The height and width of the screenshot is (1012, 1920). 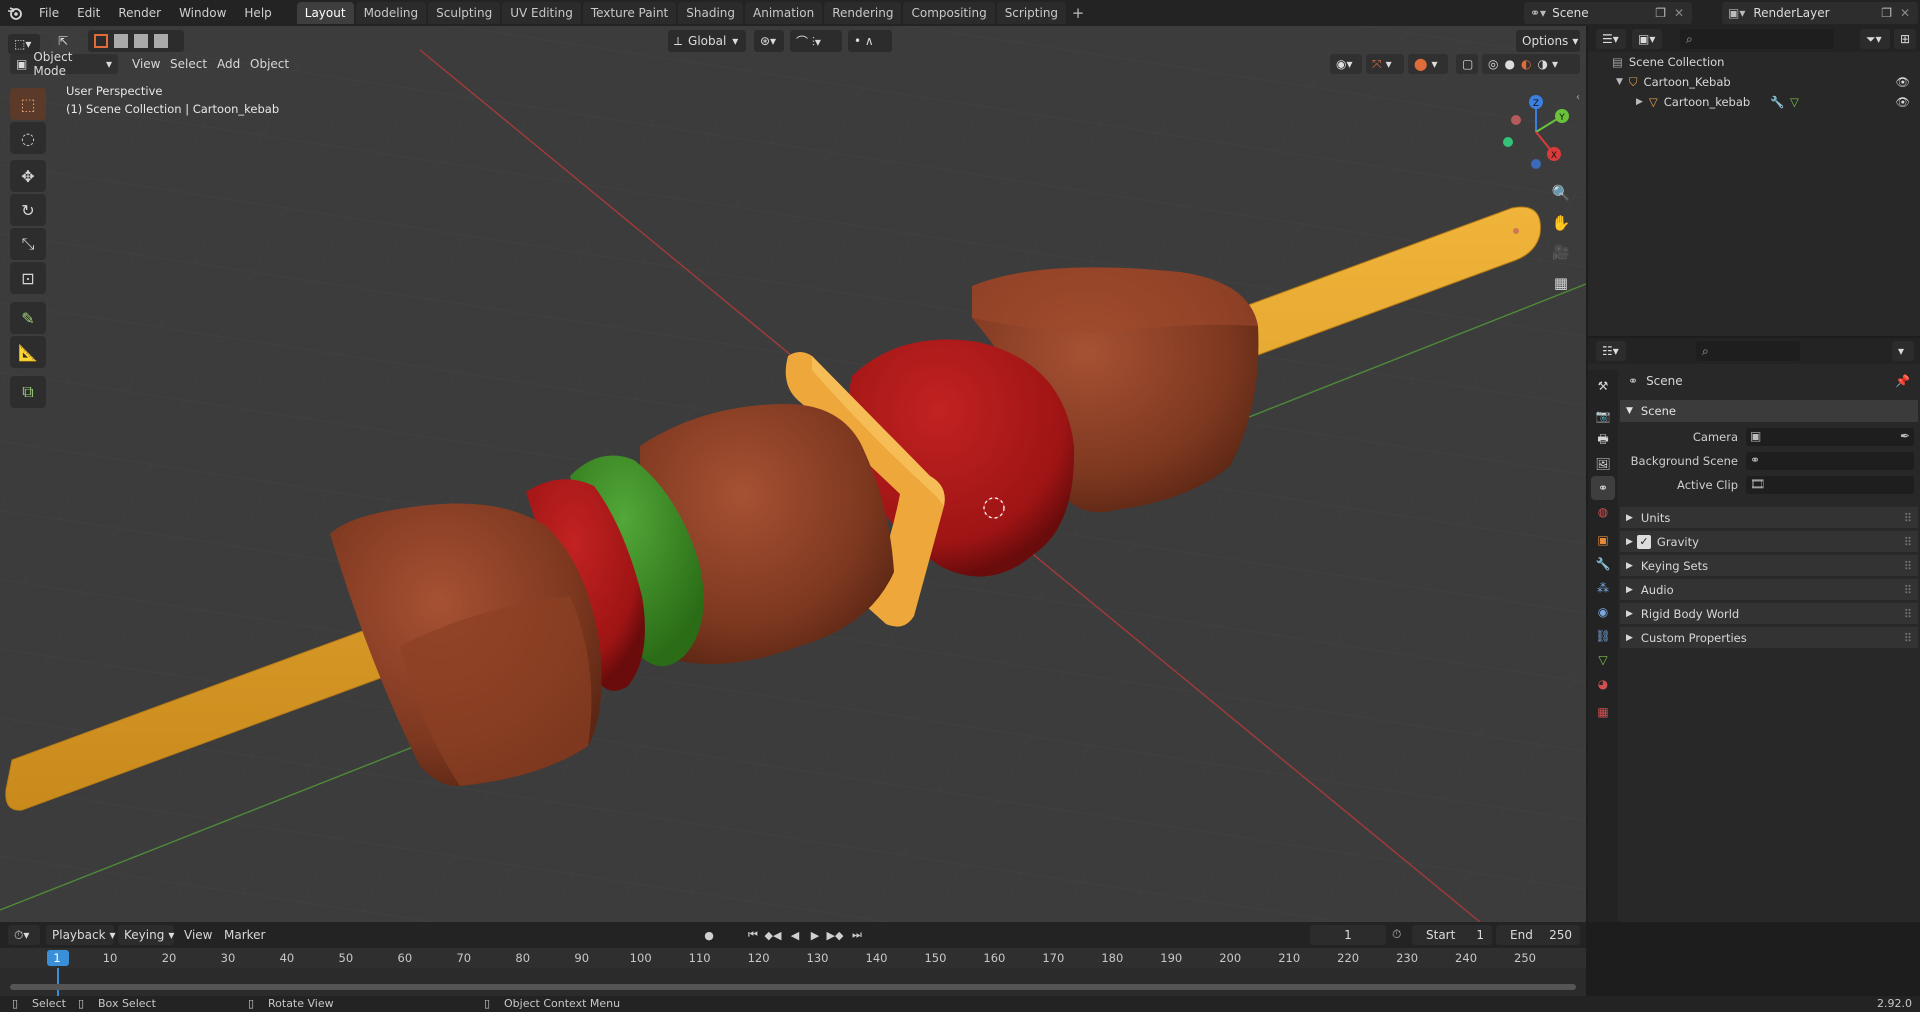 What do you see at coordinates (1348, 935) in the screenshot?
I see `current-frame-field: 1` at bounding box center [1348, 935].